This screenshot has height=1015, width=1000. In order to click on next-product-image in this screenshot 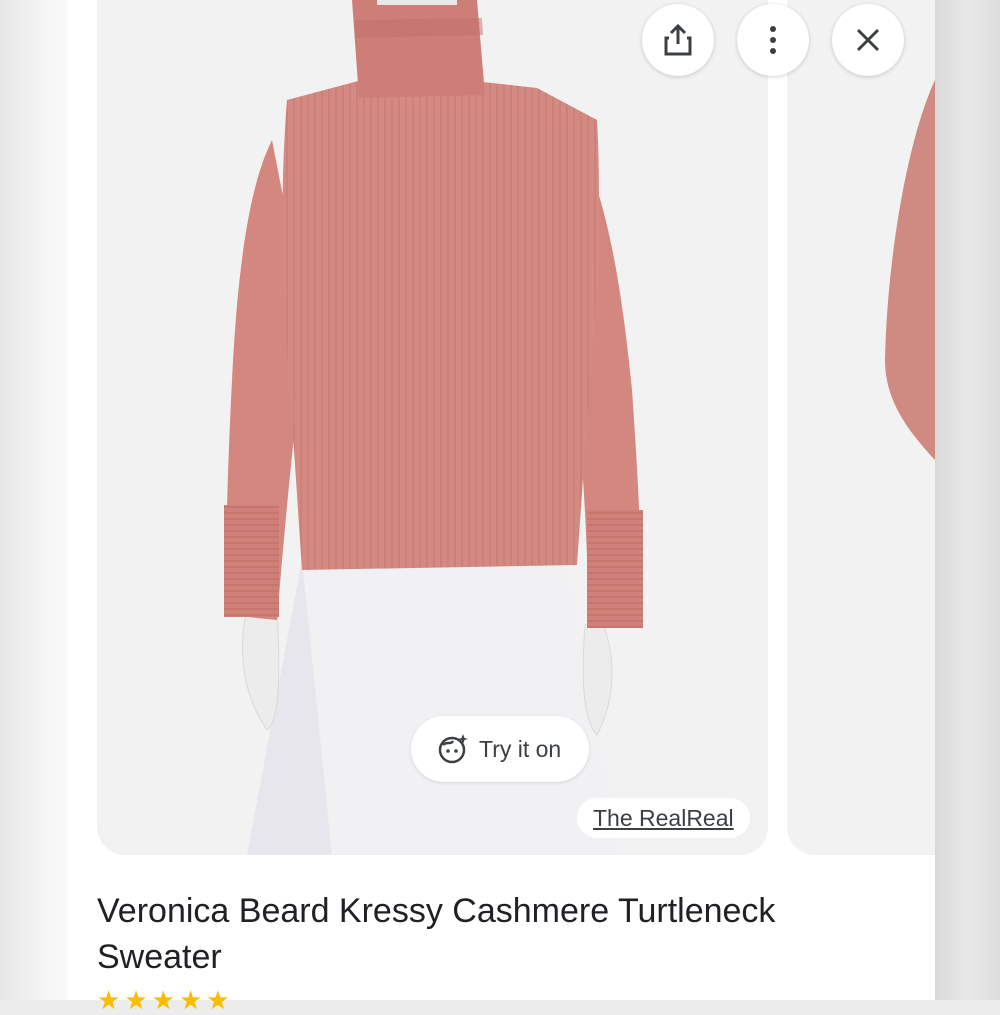, I will do `click(861, 427)`.